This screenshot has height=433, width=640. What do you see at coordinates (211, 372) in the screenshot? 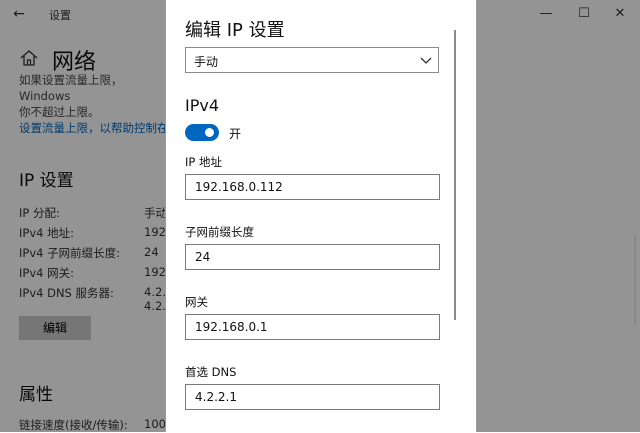
I see `preferred-dns-label: 首选 DNS` at bounding box center [211, 372].